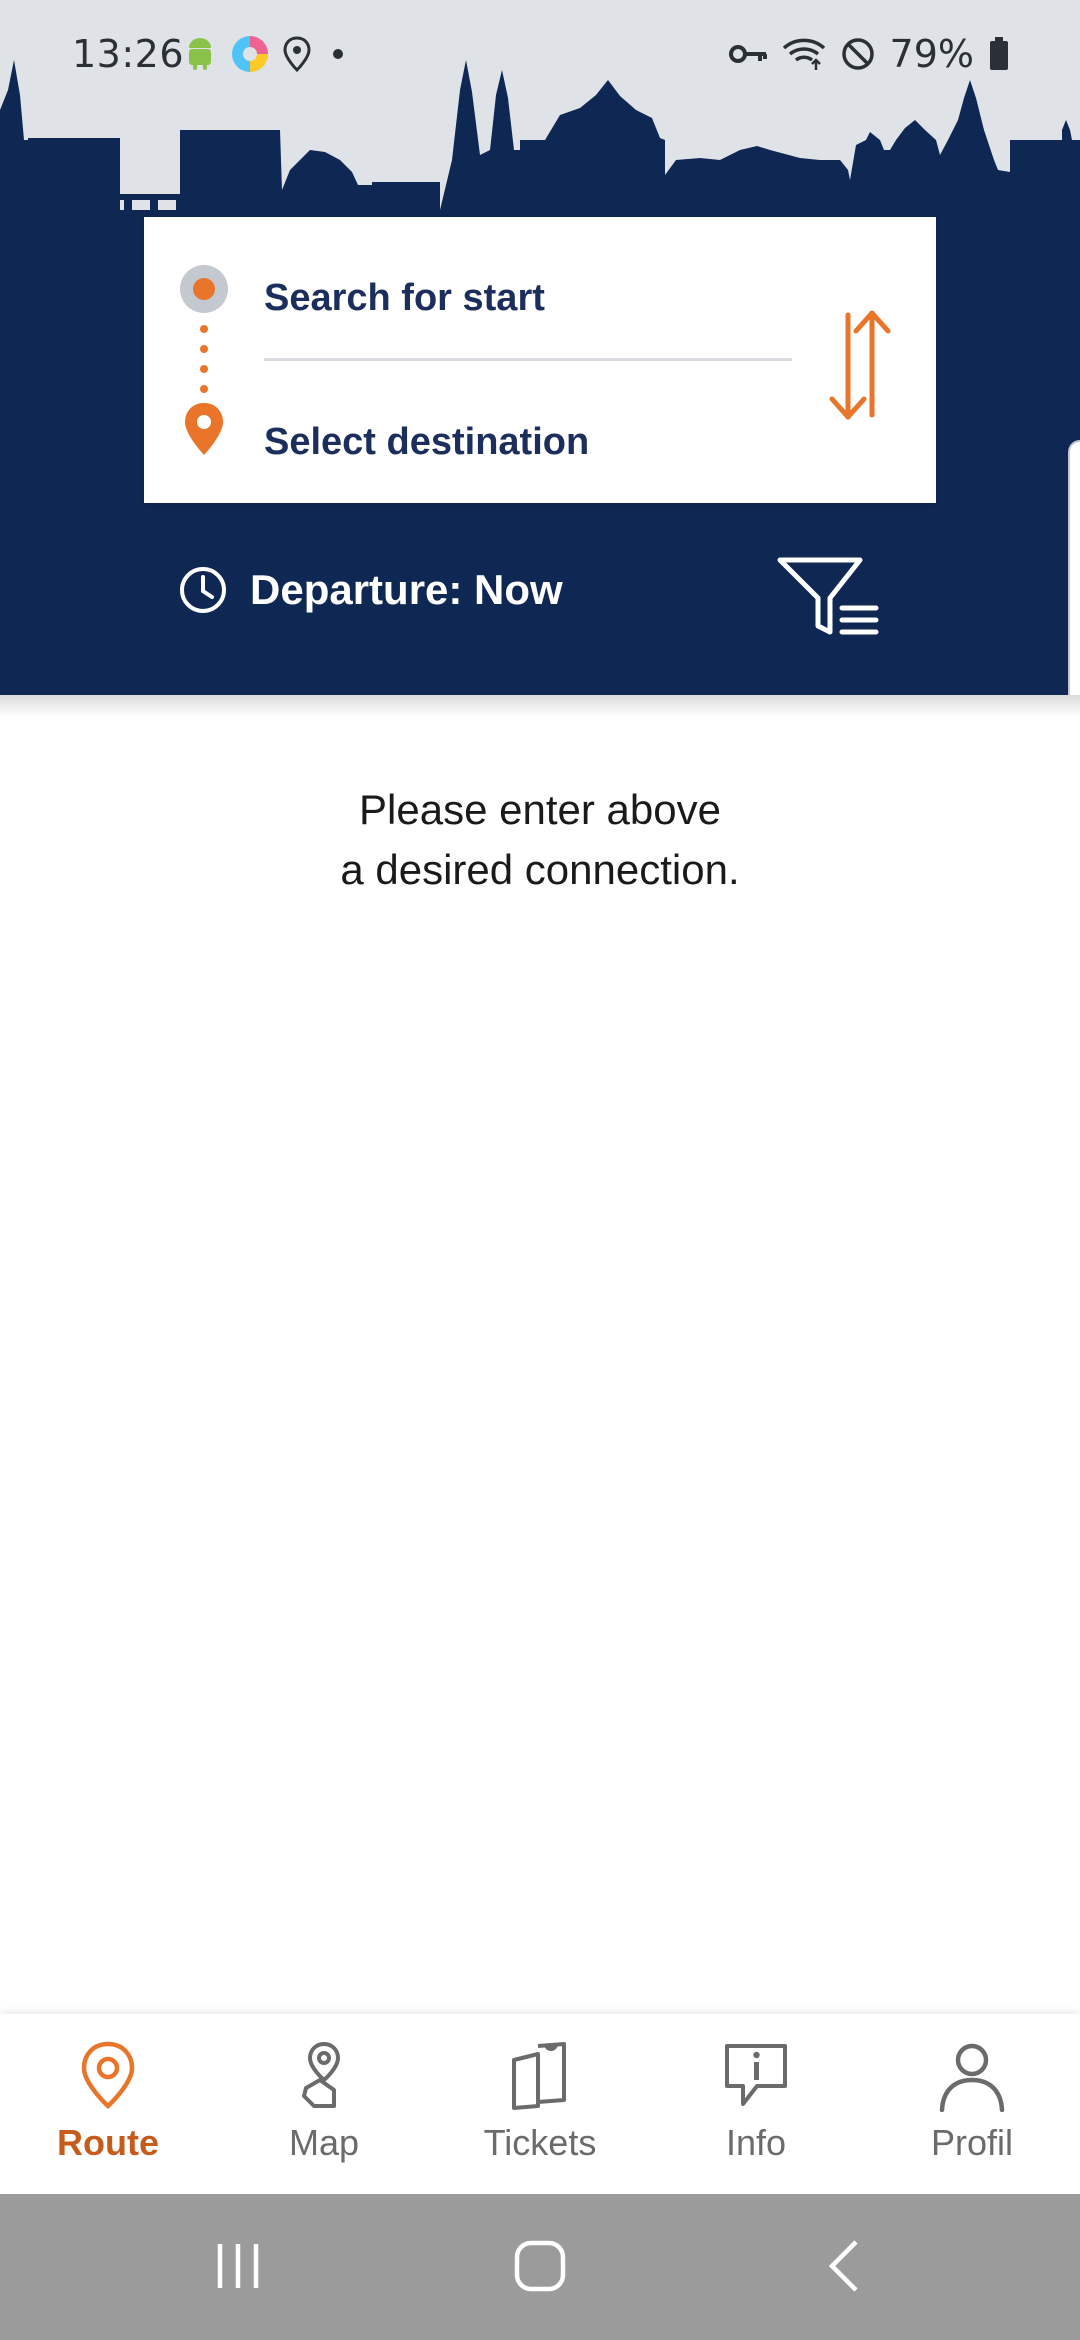  I want to click on status-bar: 13:26 79%, so click(540, 57).